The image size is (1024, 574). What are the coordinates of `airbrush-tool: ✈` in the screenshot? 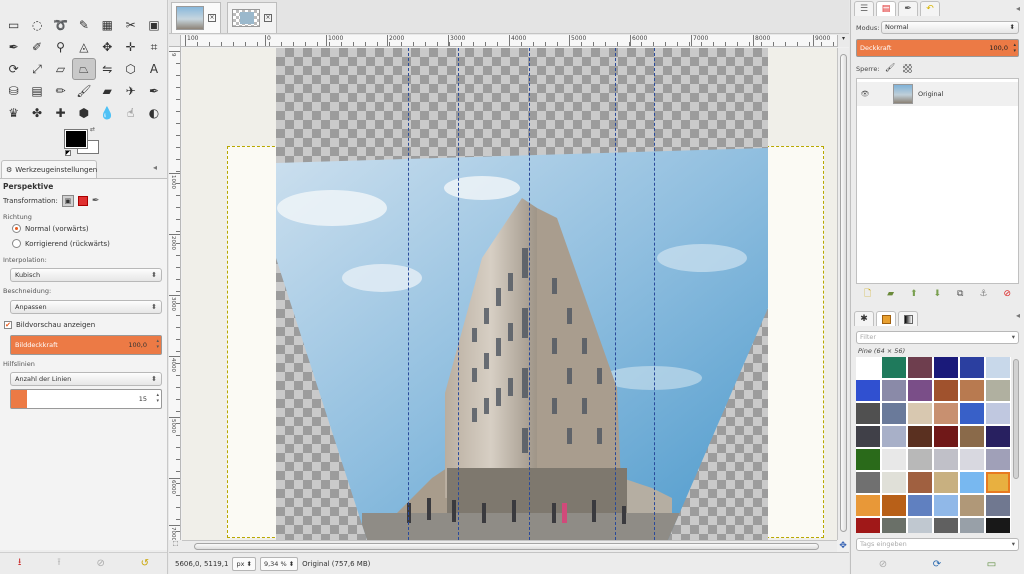 It's located at (130, 91).